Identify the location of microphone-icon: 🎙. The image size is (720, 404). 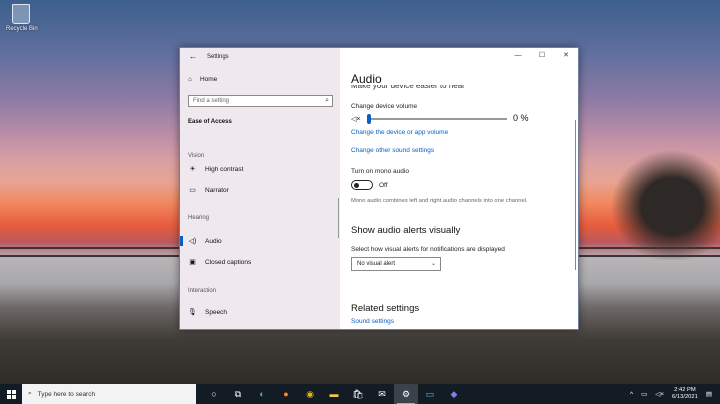
(192, 312).